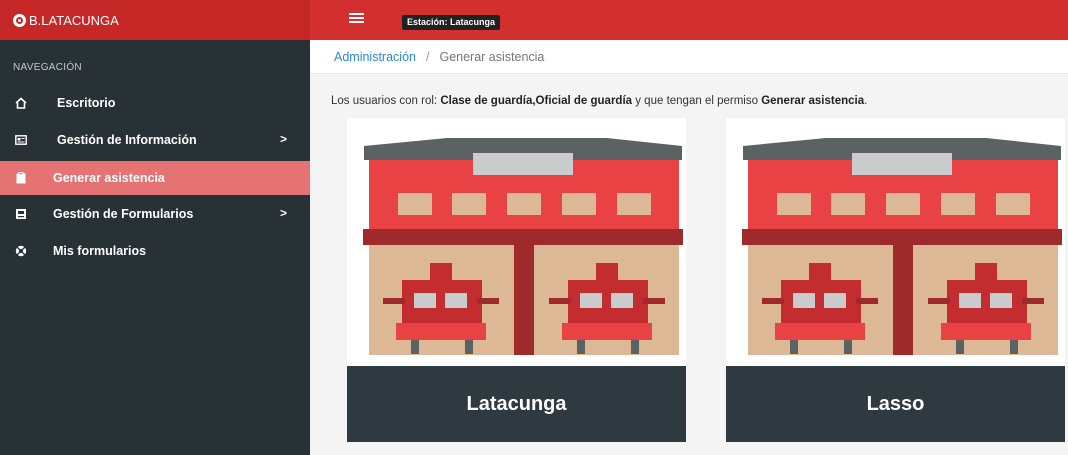  What do you see at coordinates (895, 404) in the screenshot?
I see `station-name: Lasso` at bounding box center [895, 404].